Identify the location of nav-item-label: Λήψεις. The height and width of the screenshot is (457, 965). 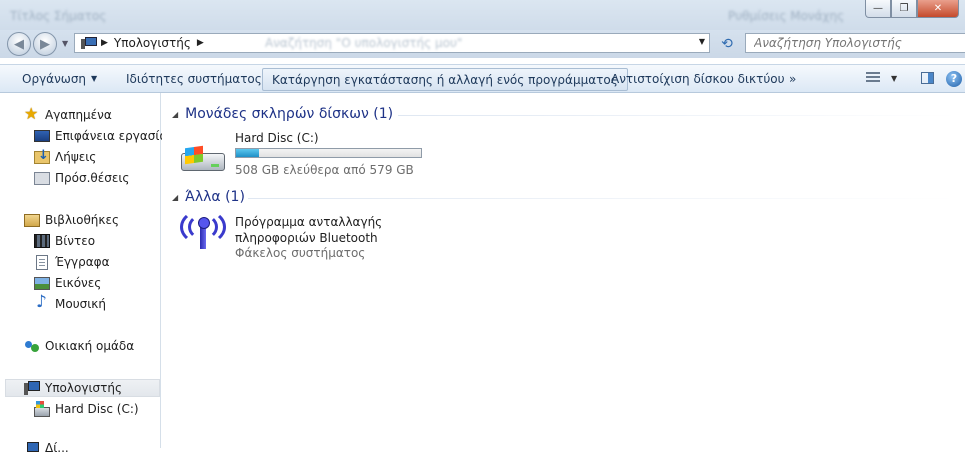
(76, 157).